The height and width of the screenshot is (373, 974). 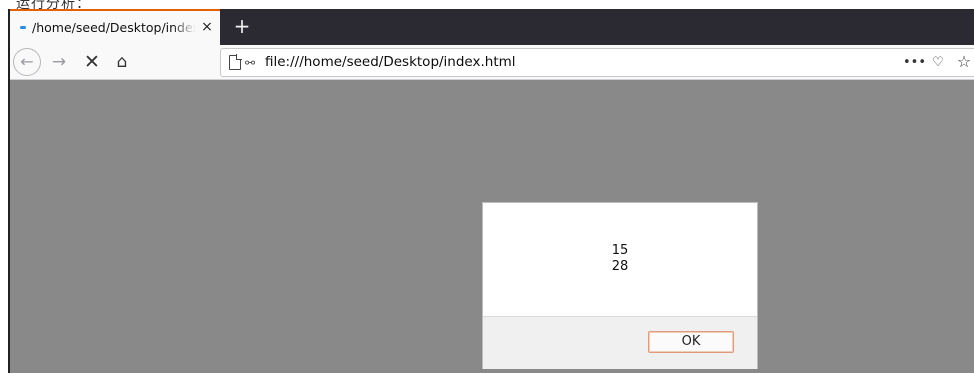 What do you see at coordinates (252, 63) in the screenshot?
I see `permissions-icon: ⚯` at bounding box center [252, 63].